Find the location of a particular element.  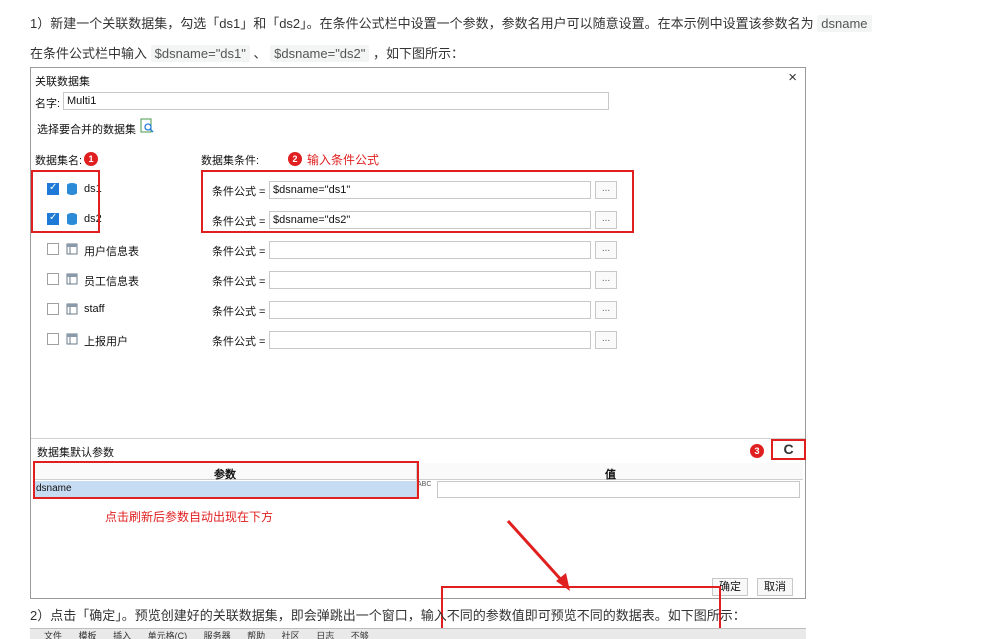

code-formula-2: $dsname="ds2" is located at coordinates (320, 53).